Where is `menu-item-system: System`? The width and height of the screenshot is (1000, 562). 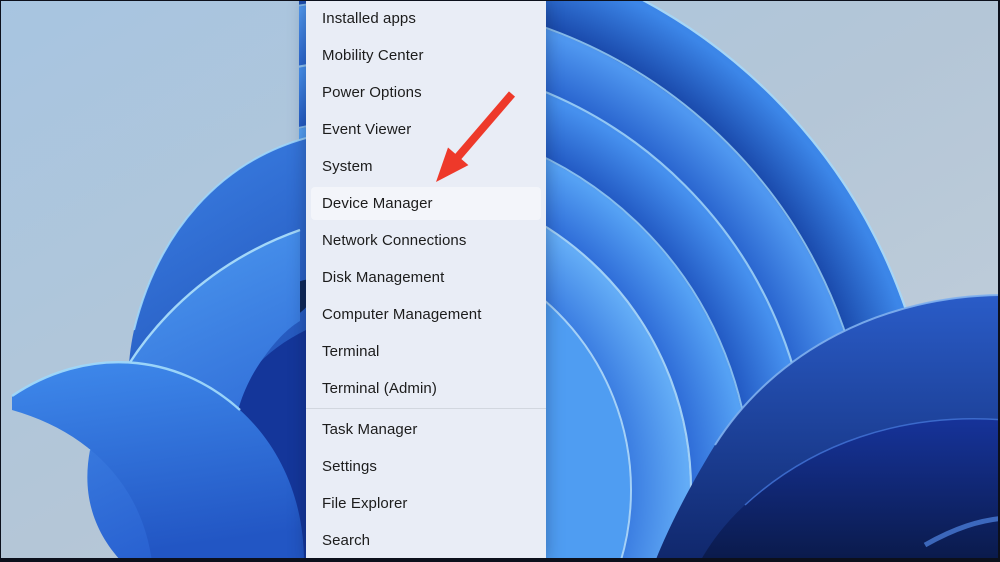
menu-item-system: System is located at coordinates (426, 166).